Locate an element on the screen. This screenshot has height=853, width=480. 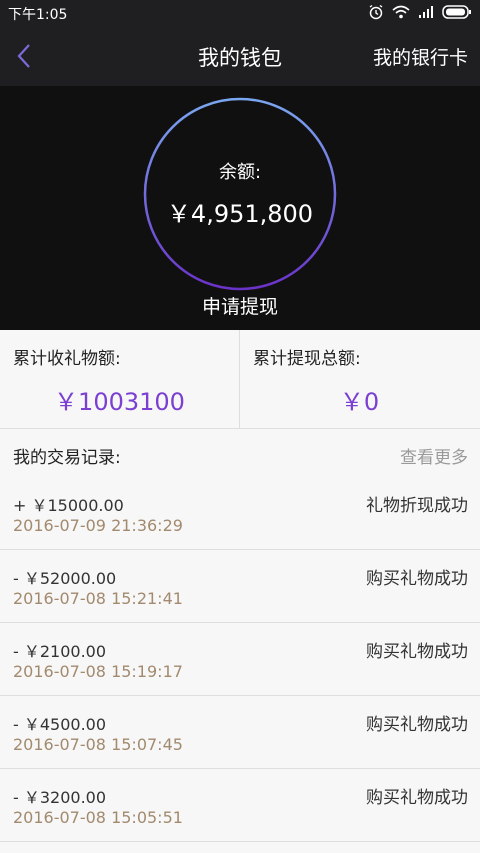
total-withdraw-cell: 累计提现总额: ￥0 is located at coordinates (359, 379).